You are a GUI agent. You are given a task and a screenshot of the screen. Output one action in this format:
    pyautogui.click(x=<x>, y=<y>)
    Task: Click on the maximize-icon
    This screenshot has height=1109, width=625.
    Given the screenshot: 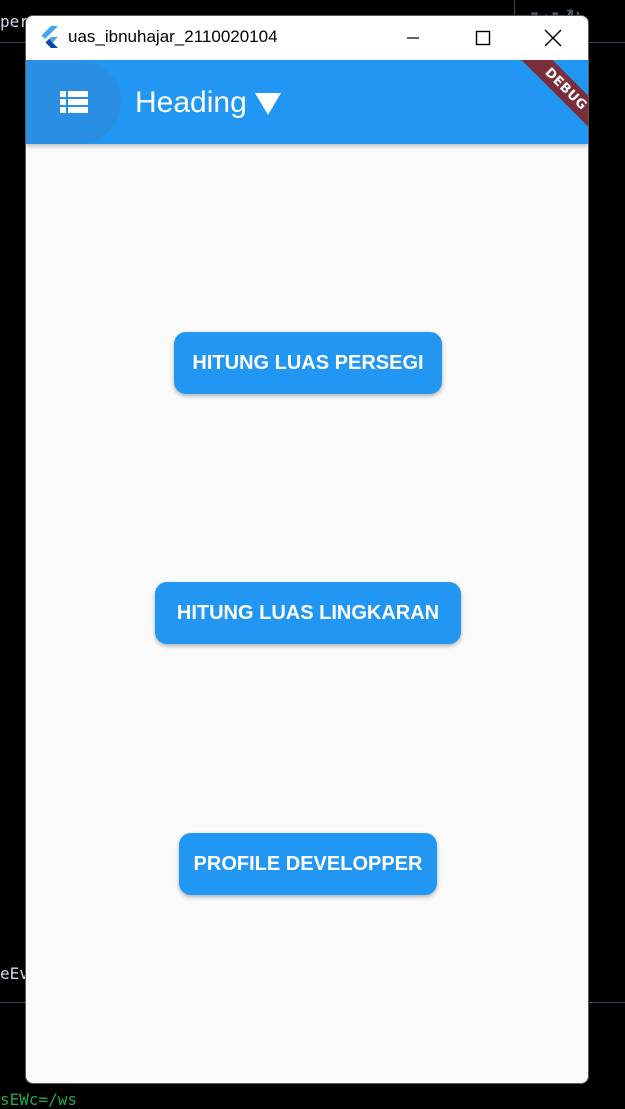 What is the action you would take?
    pyautogui.click(x=483, y=38)
    